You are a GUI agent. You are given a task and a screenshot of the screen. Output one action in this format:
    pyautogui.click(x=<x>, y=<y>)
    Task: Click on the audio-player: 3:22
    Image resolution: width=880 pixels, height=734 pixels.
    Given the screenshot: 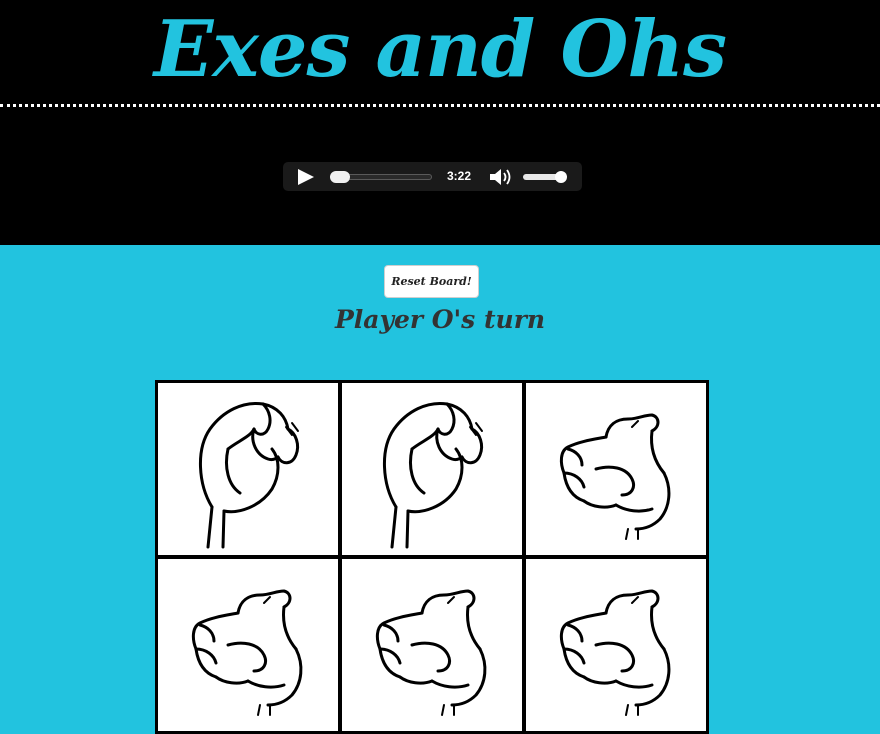 What is the action you would take?
    pyautogui.click(x=432, y=176)
    